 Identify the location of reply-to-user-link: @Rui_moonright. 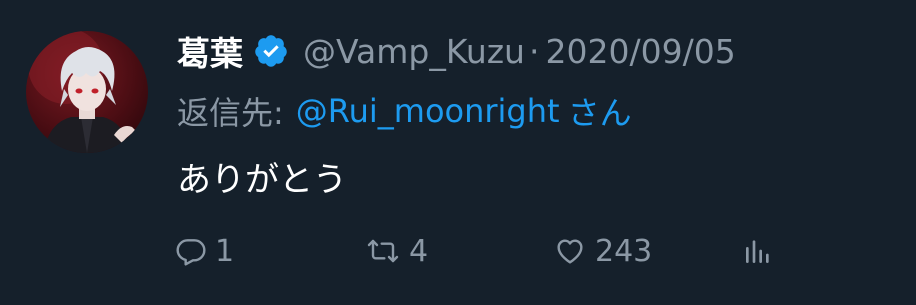
(428, 111).